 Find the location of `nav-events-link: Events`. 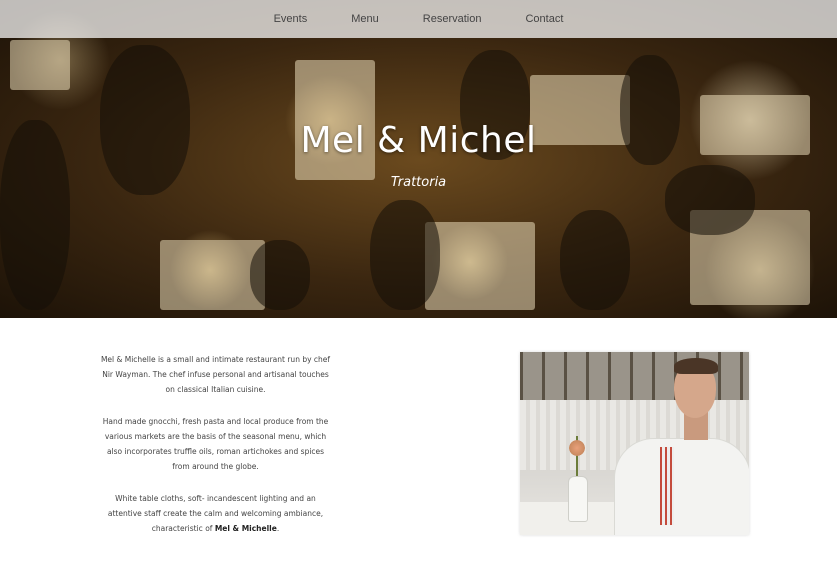

nav-events-link: Events is located at coordinates (291, 19).